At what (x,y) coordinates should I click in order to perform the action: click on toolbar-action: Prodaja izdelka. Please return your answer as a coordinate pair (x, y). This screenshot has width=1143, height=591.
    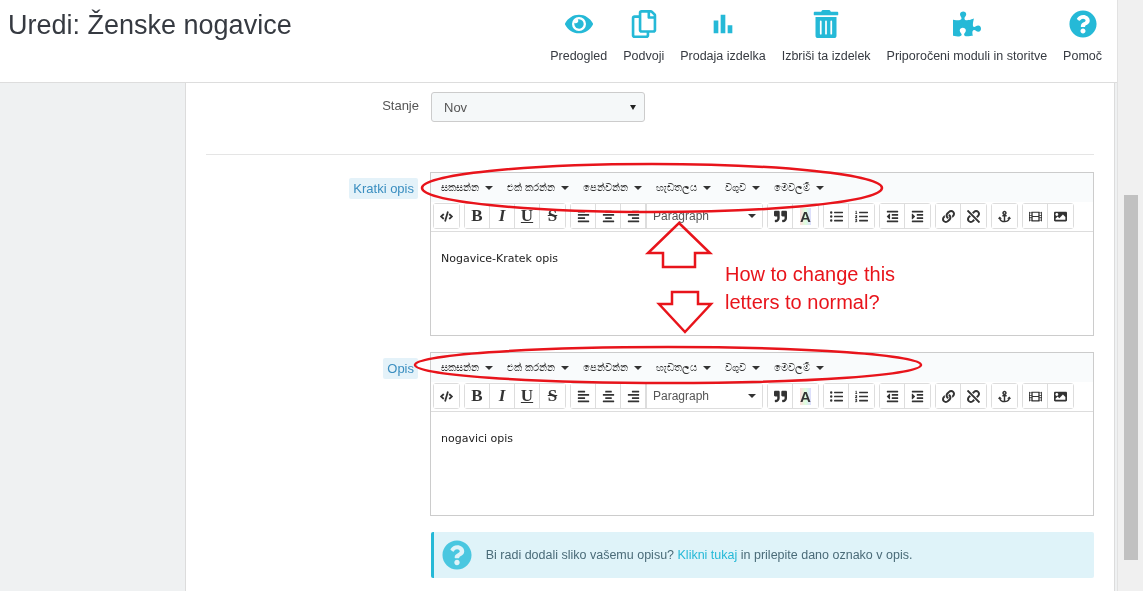
    Looking at the image, I should click on (723, 44).